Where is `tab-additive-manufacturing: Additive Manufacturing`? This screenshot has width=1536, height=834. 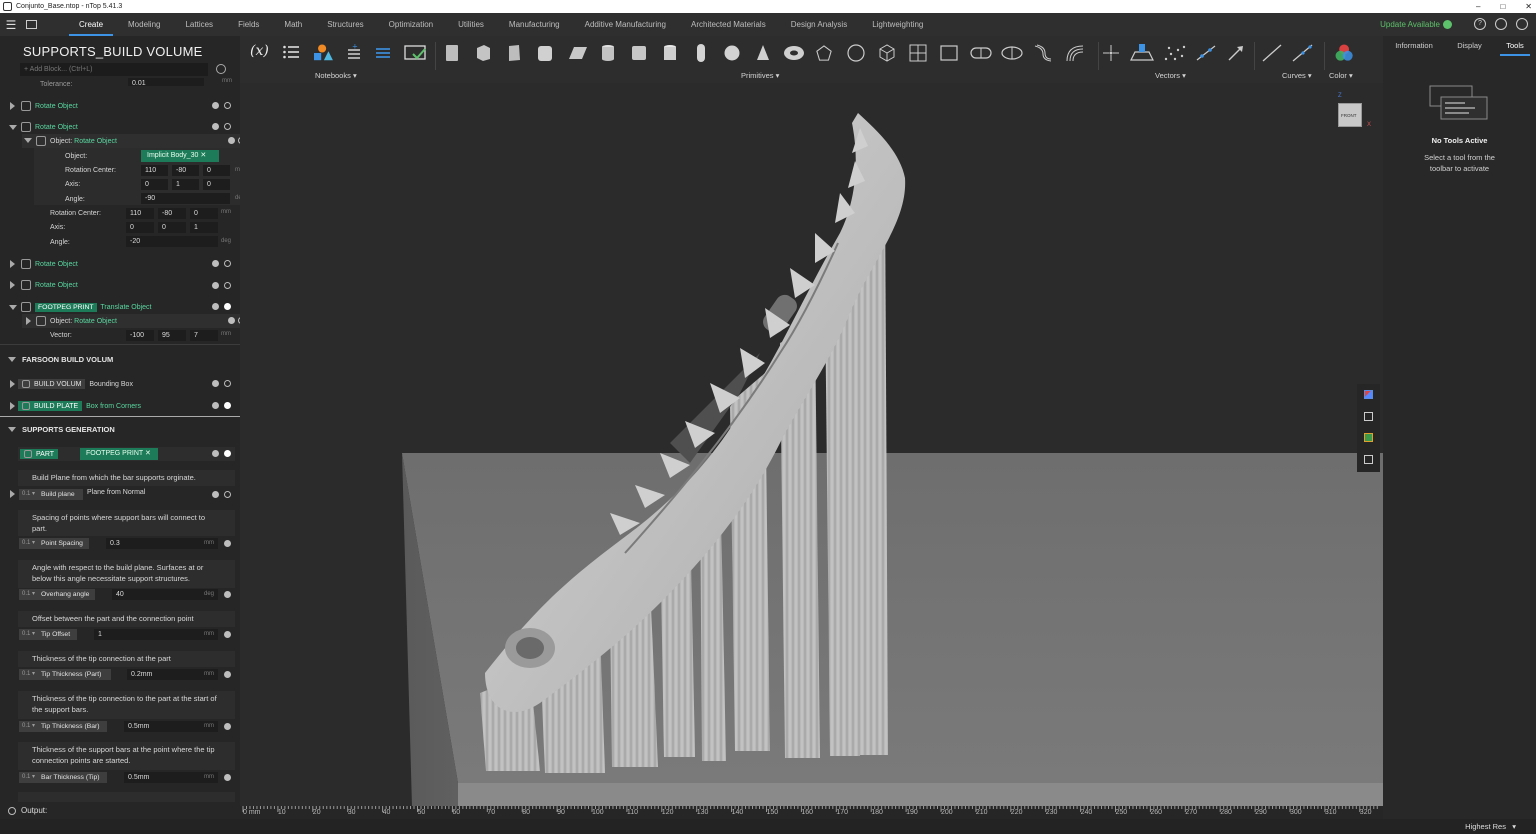
tab-additive-manufacturing: Additive Manufacturing is located at coordinates (625, 24).